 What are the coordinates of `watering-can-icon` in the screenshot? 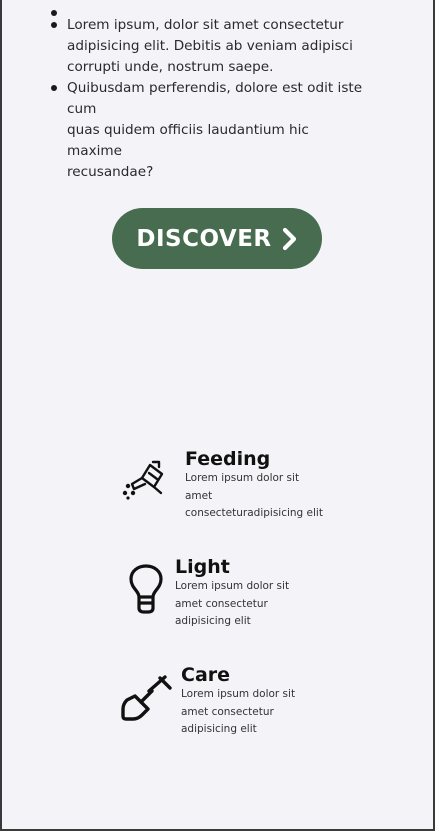 It's located at (147, 480).